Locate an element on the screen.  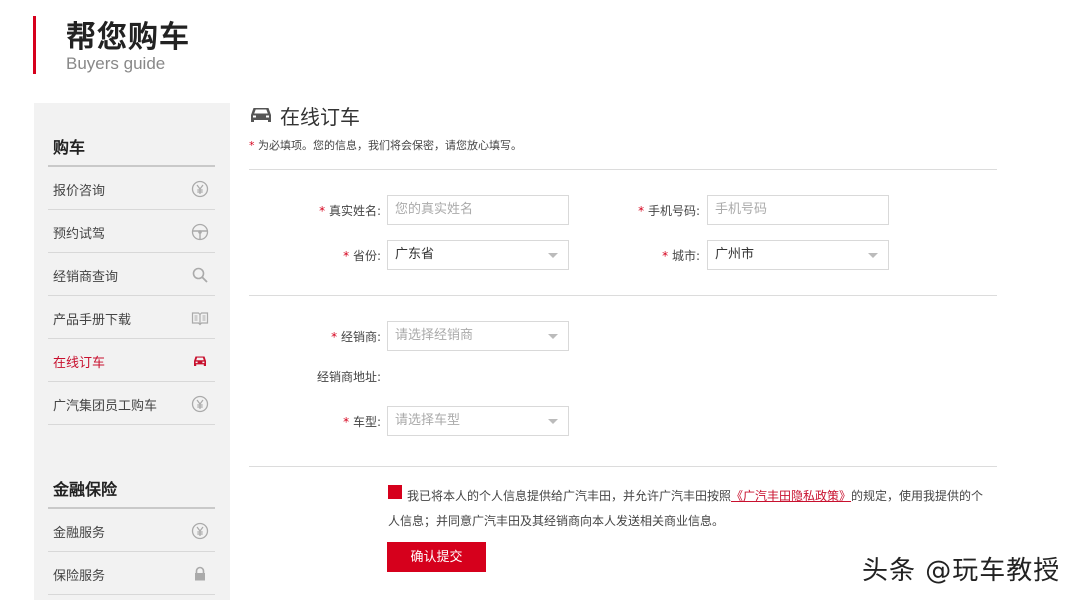
dealer-placeholder: 请选择经销商 is located at coordinates (434, 335).